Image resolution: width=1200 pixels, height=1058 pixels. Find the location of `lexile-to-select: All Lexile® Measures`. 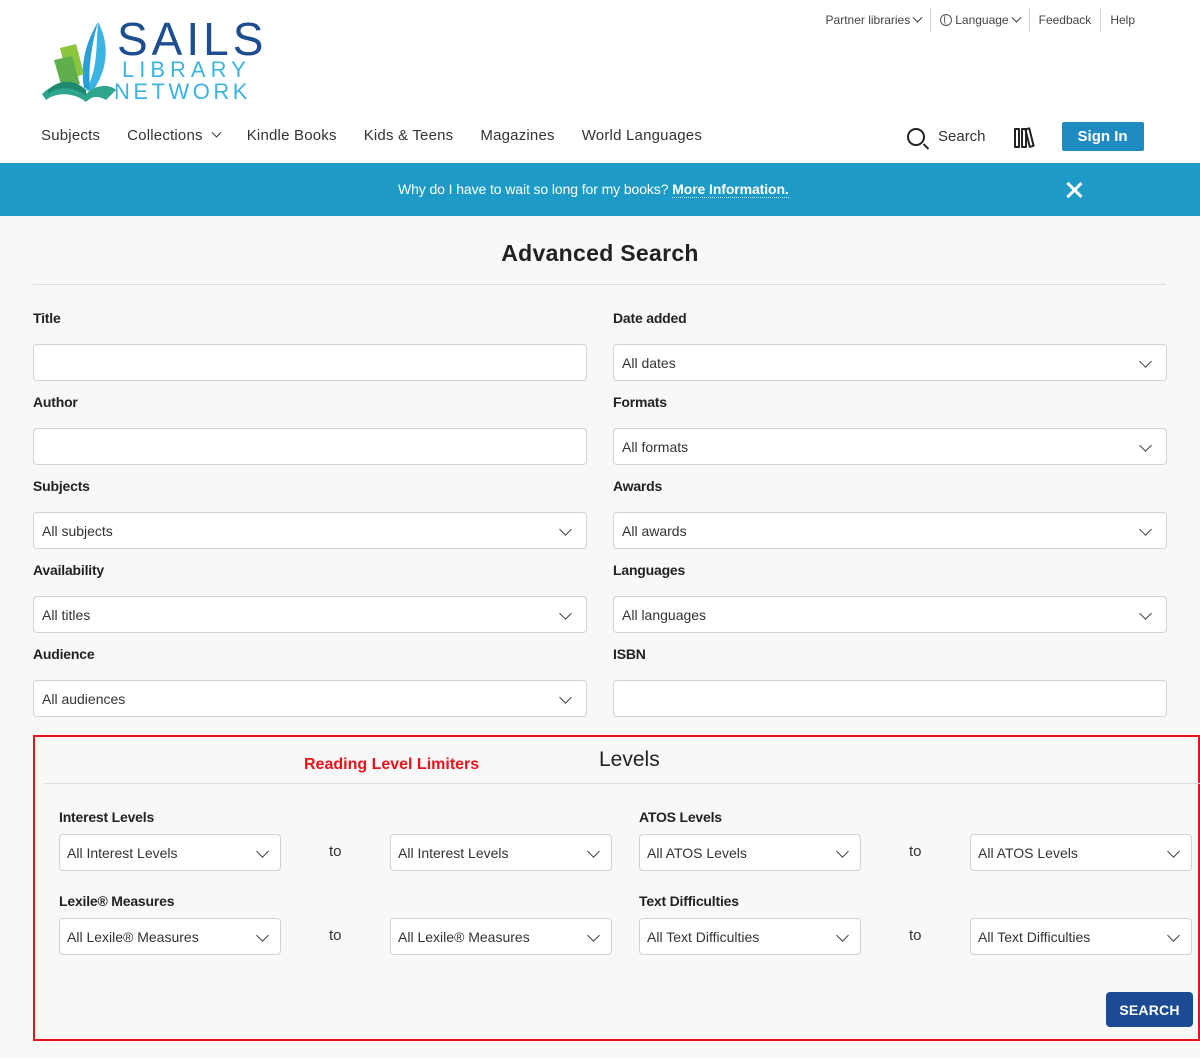

lexile-to-select: All Lexile® Measures is located at coordinates (501, 936).